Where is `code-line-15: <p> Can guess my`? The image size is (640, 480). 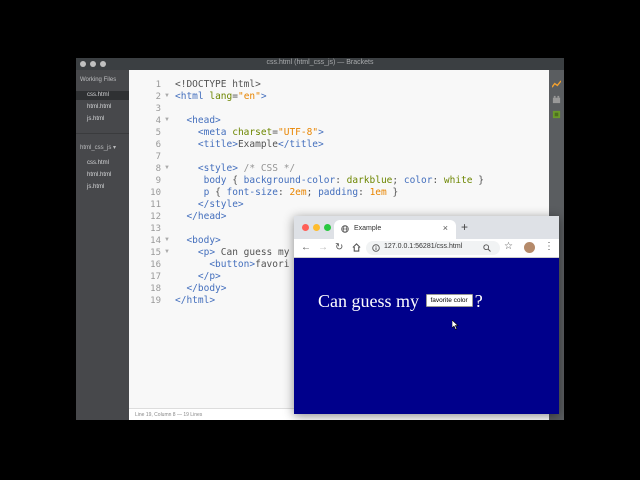
code-line-15: <p> Can guess my is located at coordinates (243, 252).